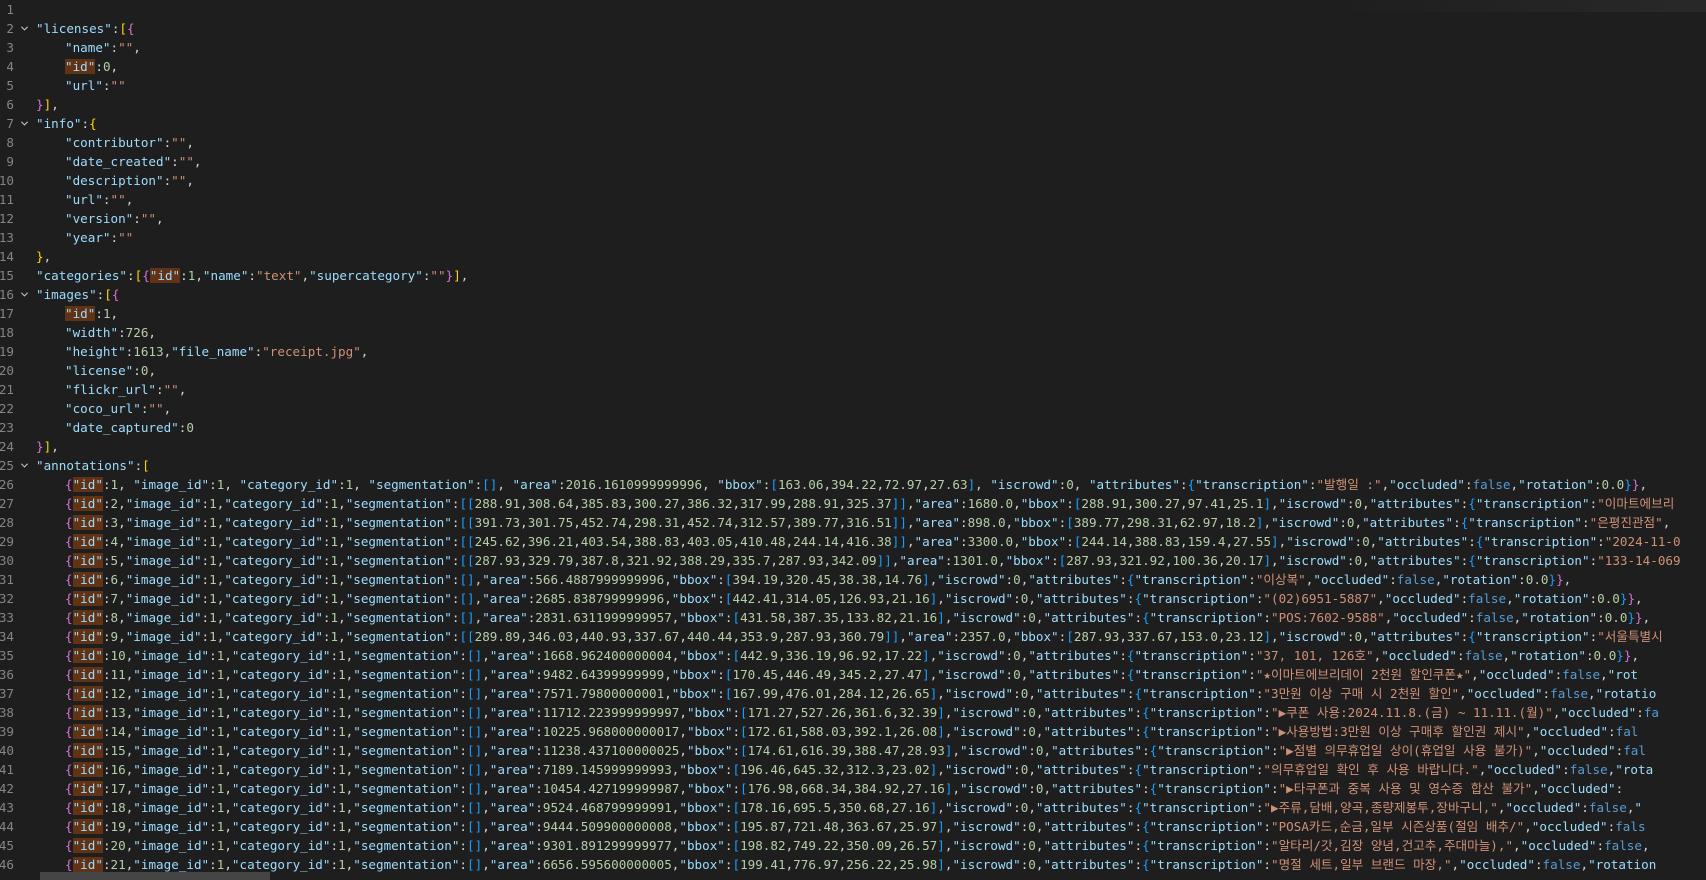 The image size is (1706, 880). What do you see at coordinates (853, 294) in the screenshot?
I see `code-line: 16 "images":[{` at bounding box center [853, 294].